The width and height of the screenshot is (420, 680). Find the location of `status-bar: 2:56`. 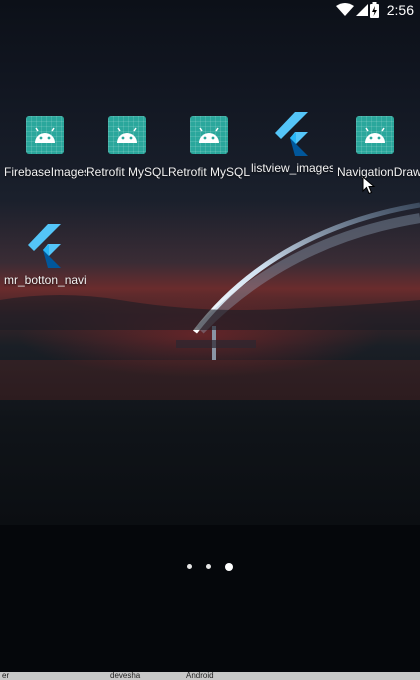

status-bar: 2:56 is located at coordinates (210, 11).